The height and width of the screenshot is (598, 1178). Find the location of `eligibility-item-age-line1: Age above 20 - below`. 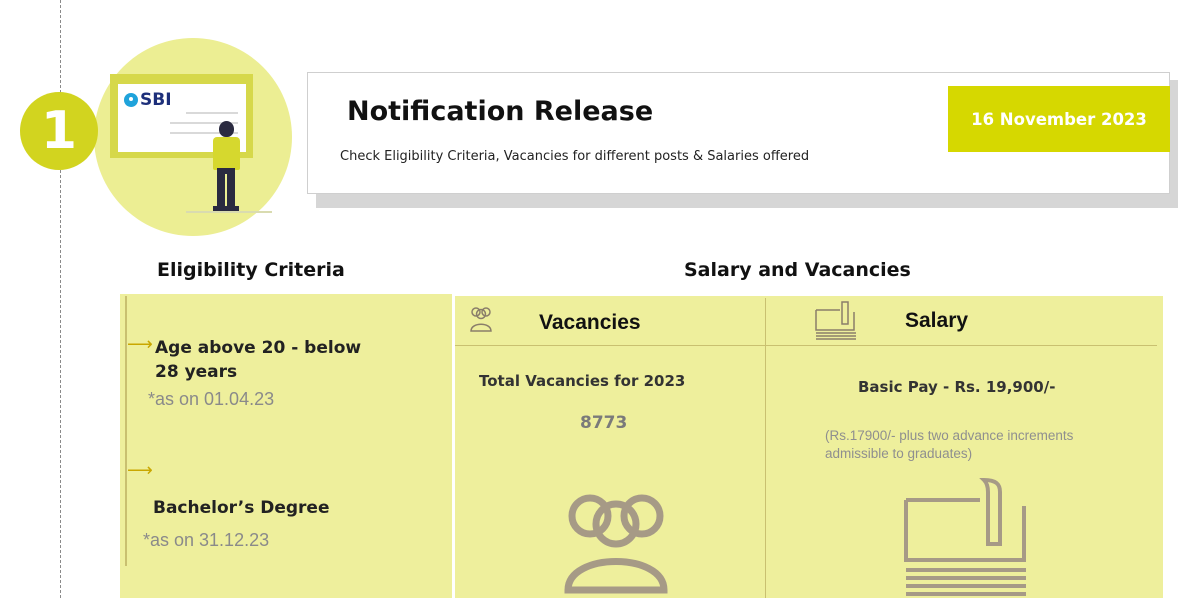

eligibility-item-age-line1: Age above 20 - below is located at coordinates (258, 348).